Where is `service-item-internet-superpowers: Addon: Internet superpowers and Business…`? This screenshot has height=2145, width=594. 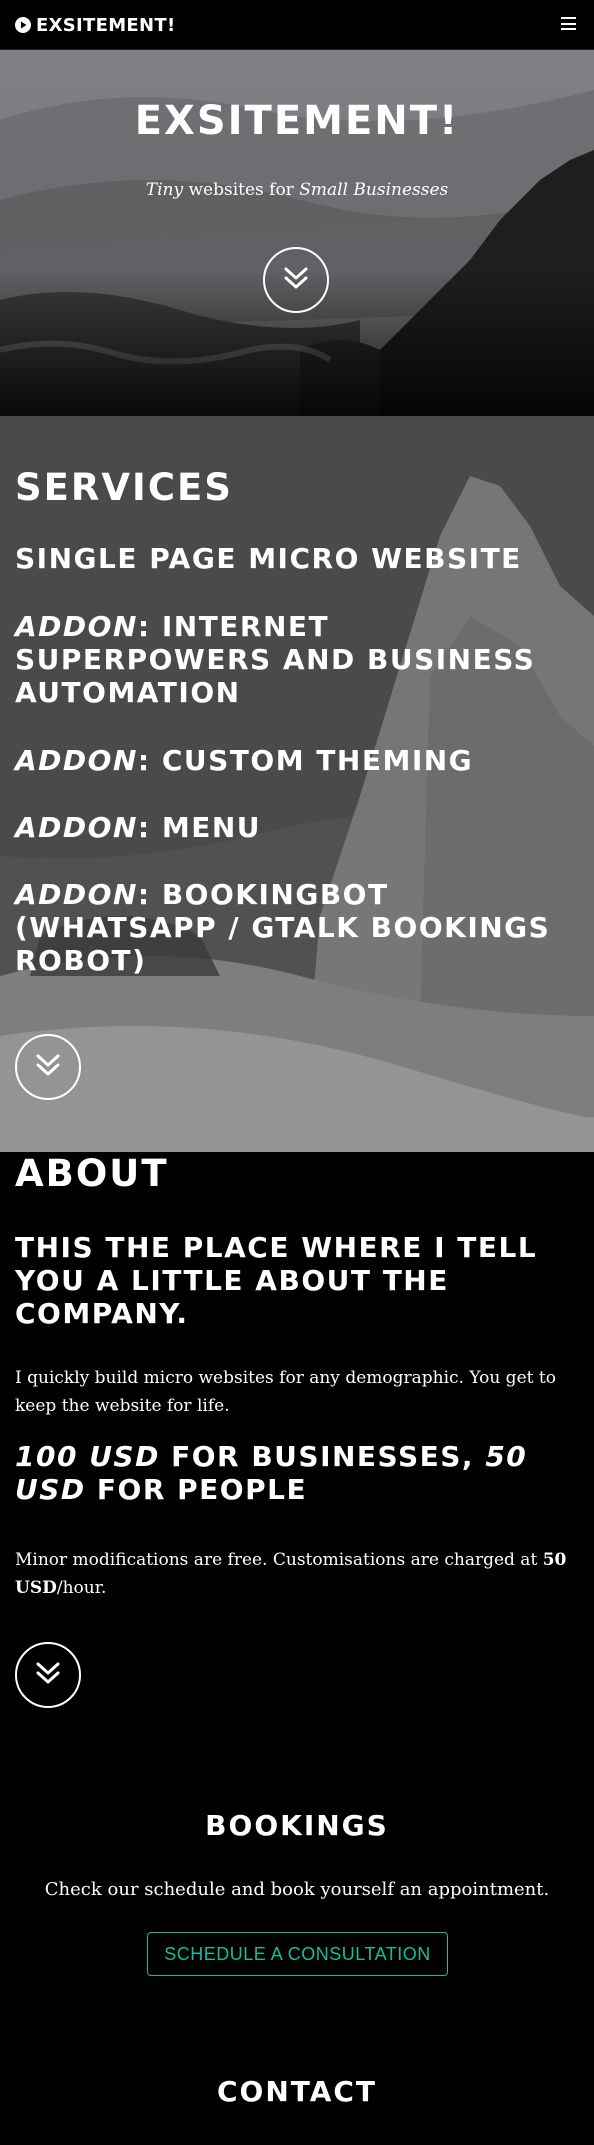
service-item-internet-superpowers: Addon: Internet superpowers and Business… is located at coordinates (295, 659).